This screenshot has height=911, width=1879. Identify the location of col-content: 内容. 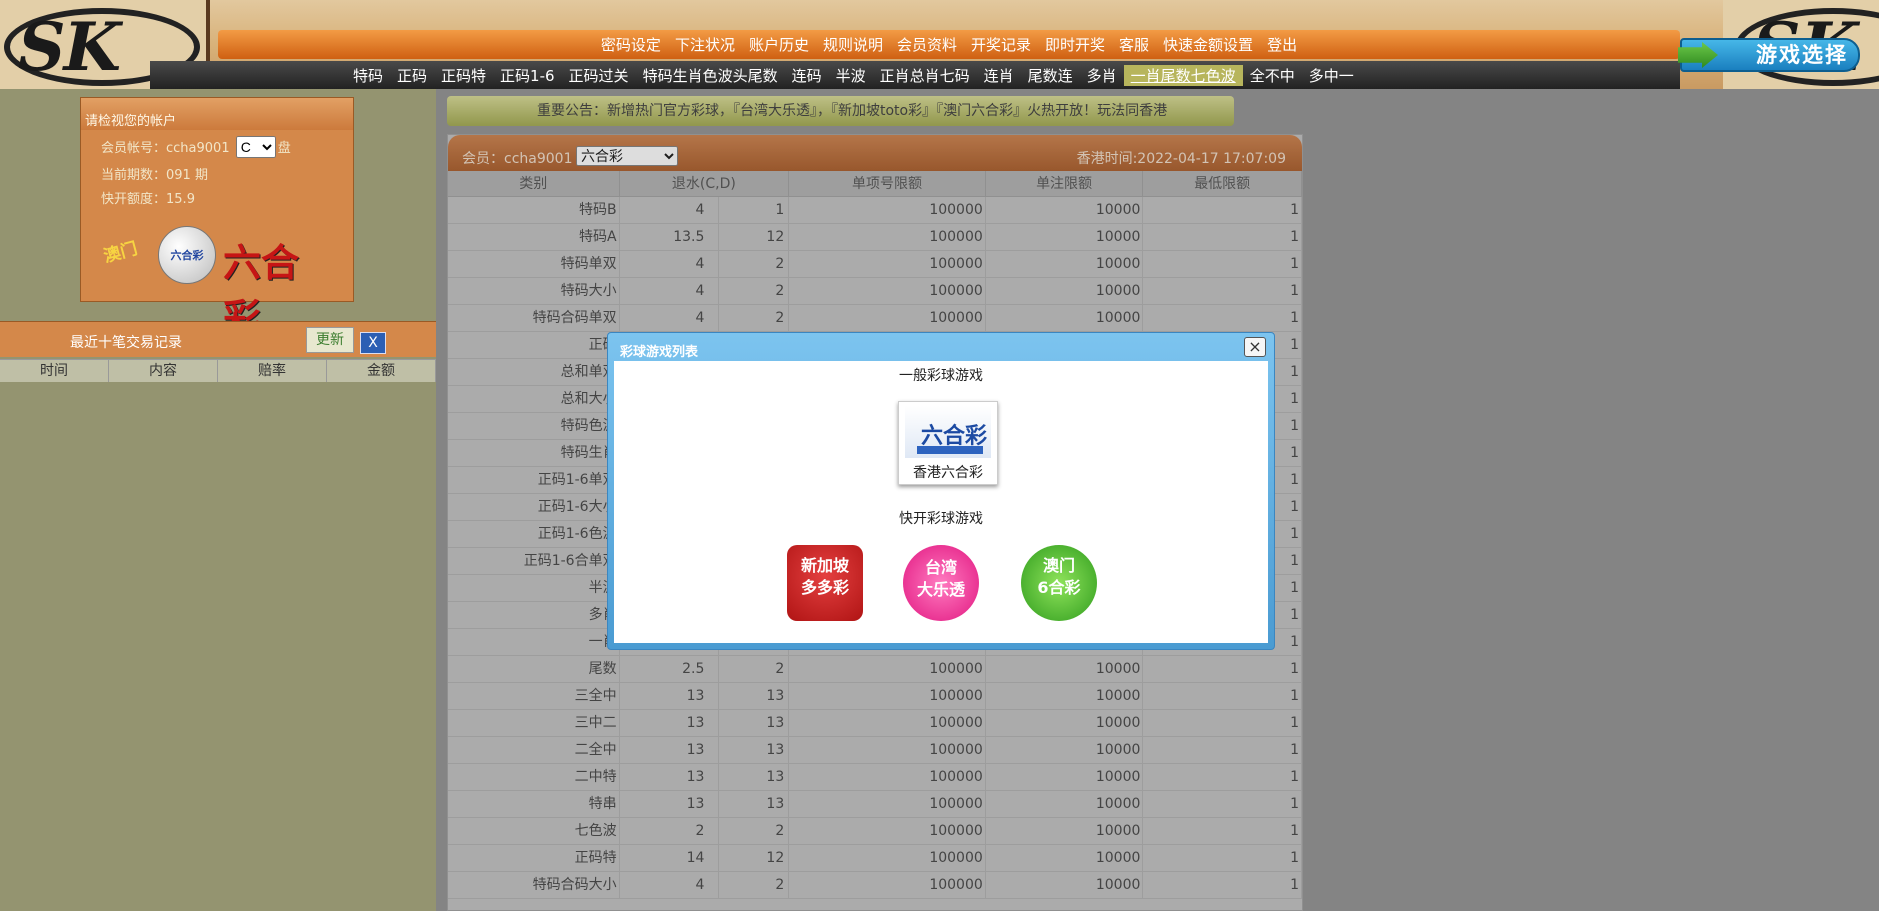
(163, 371).